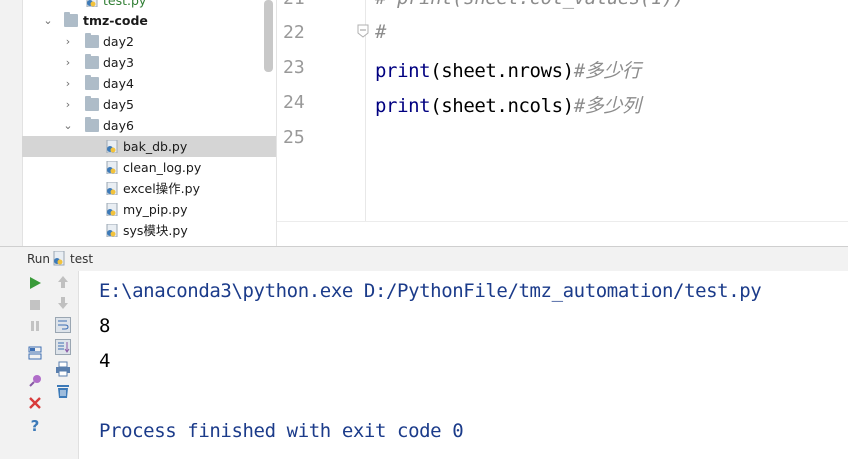 This screenshot has width=848, height=459. What do you see at coordinates (424, 259) in the screenshot?
I see `run-tool-window-header: Run test` at bounding box center [424, 259].